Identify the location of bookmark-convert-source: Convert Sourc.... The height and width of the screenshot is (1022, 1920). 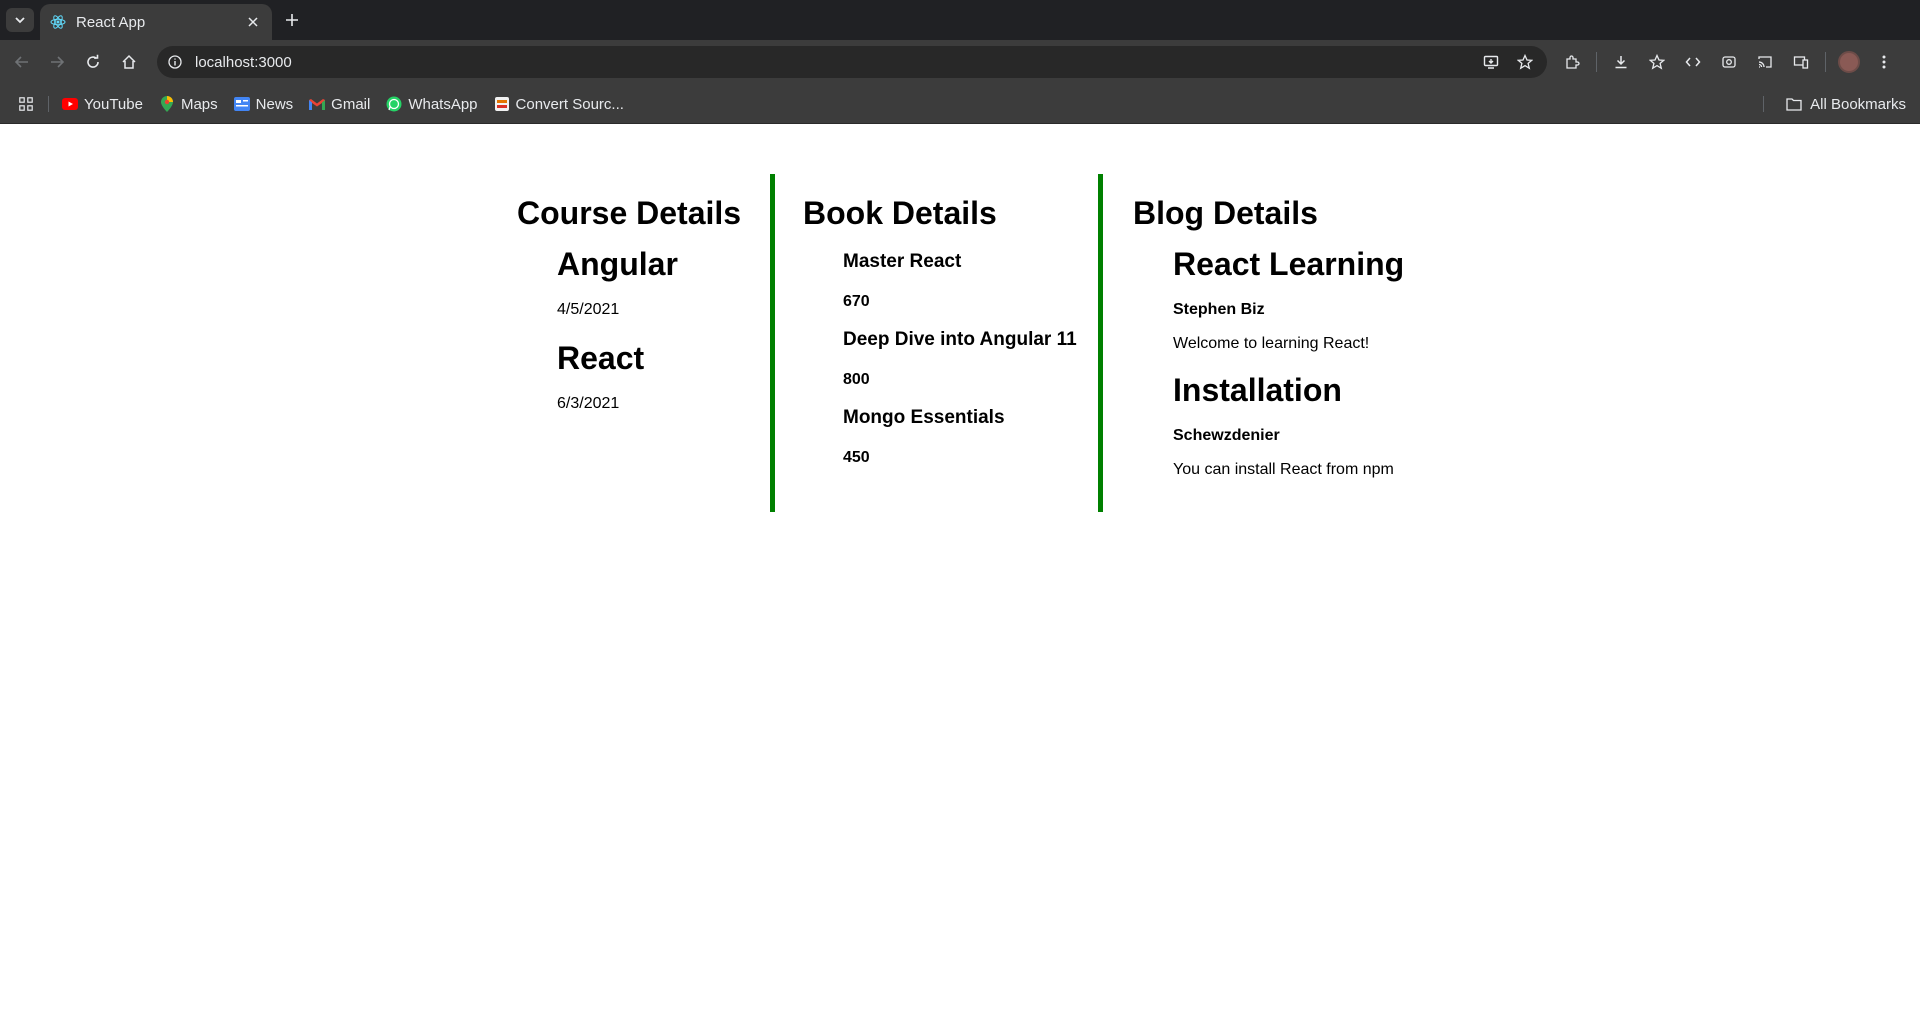
(559, 104).